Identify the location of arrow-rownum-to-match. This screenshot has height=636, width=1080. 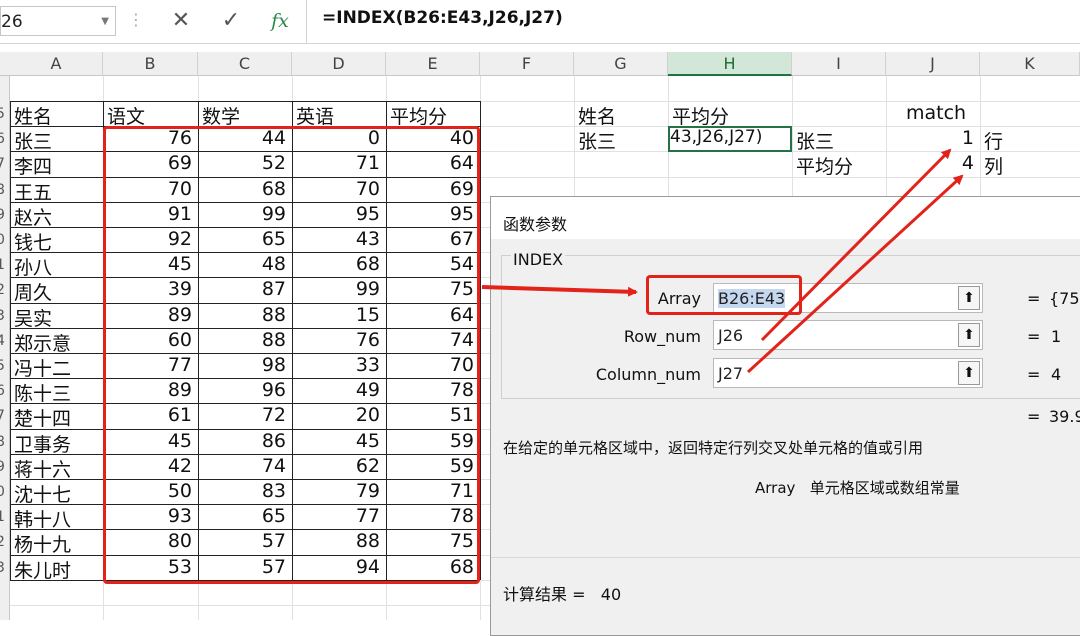
(856, 245).